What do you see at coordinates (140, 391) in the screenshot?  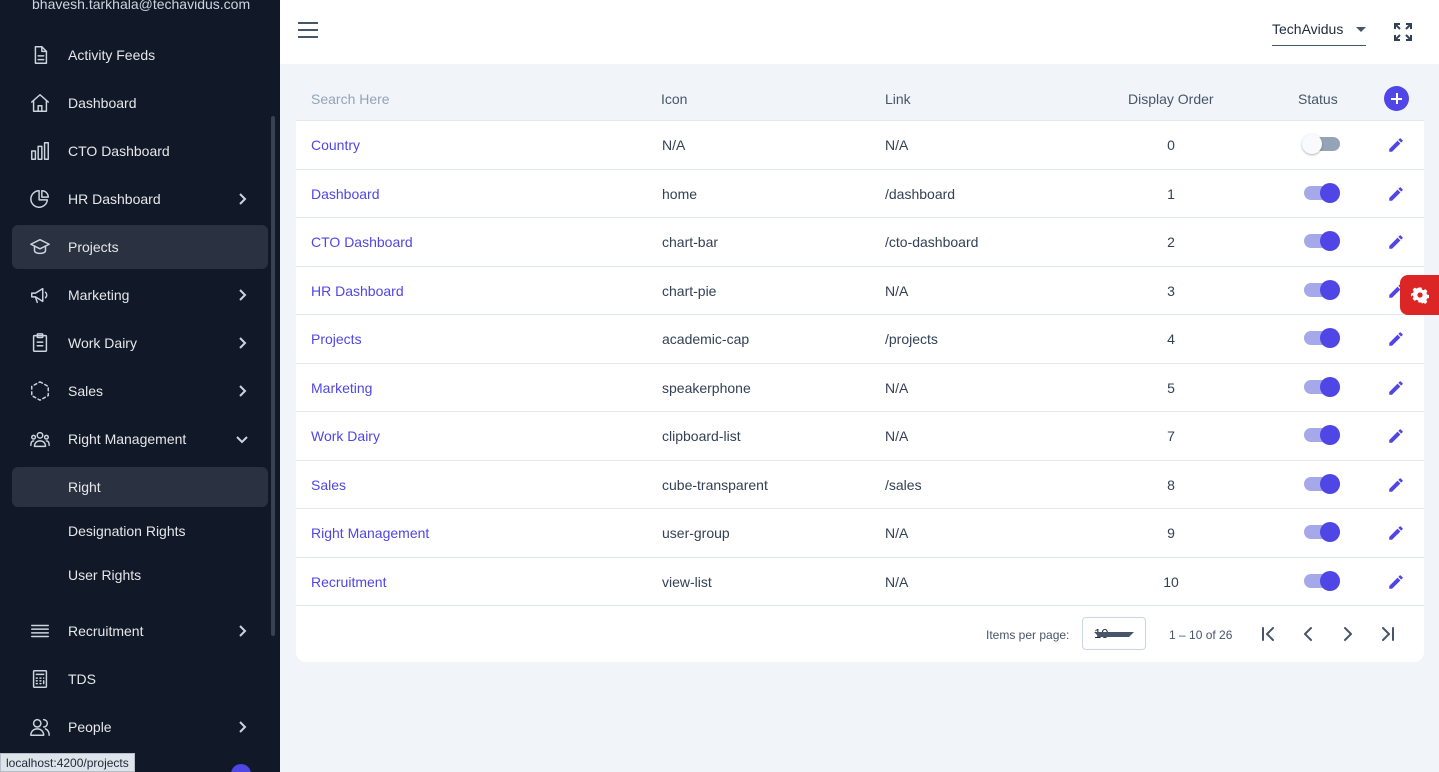 I see `sidebar-item-sales: Sales` at bounding box center [140, 391].